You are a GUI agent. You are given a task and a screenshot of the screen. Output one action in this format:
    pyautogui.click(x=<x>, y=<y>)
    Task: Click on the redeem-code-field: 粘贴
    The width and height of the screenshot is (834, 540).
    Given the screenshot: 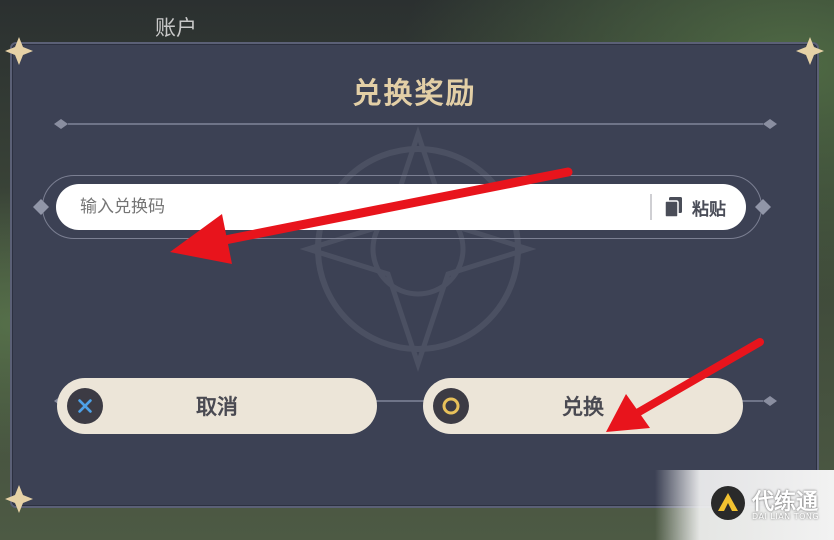 What is the action you would take?
    pyautogui.click(x=401, y=207)
    